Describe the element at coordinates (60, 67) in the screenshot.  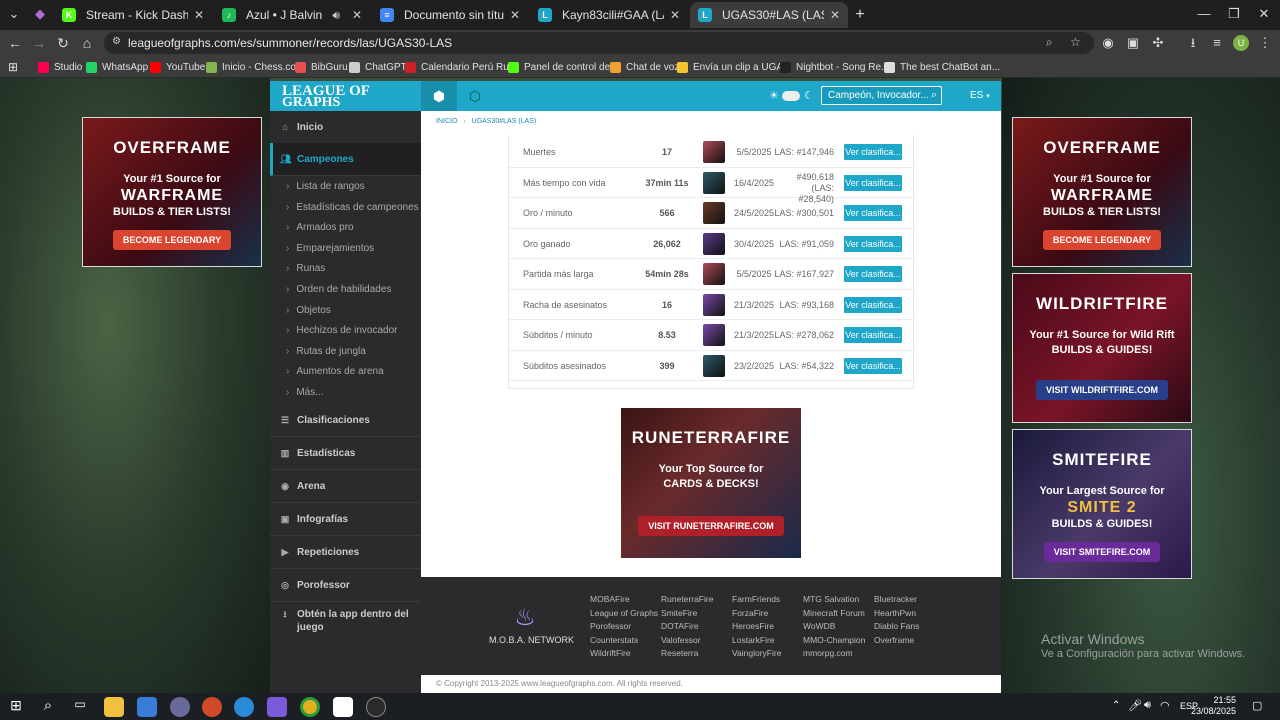
I see `bookmark-item: Studio` at that location.